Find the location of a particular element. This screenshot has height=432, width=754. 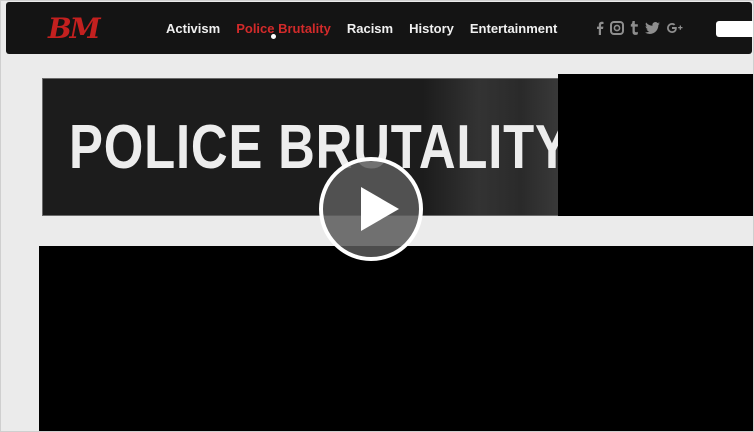

search-input is located at coordinates (735, 29).